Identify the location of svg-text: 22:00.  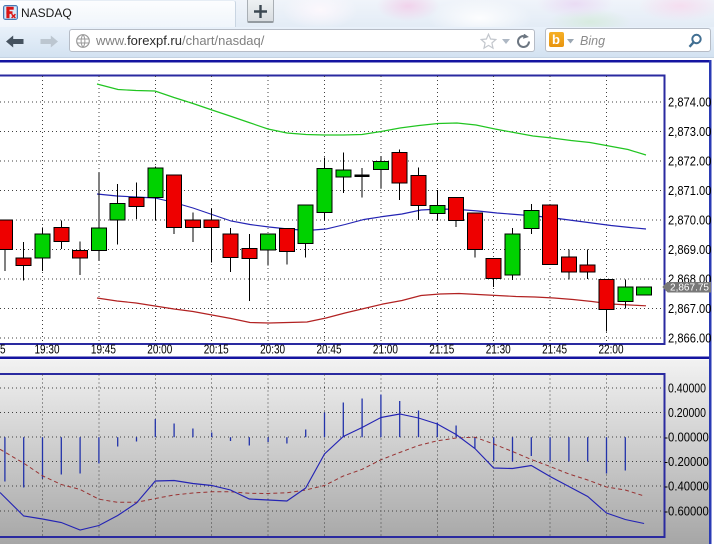
(611, 349).